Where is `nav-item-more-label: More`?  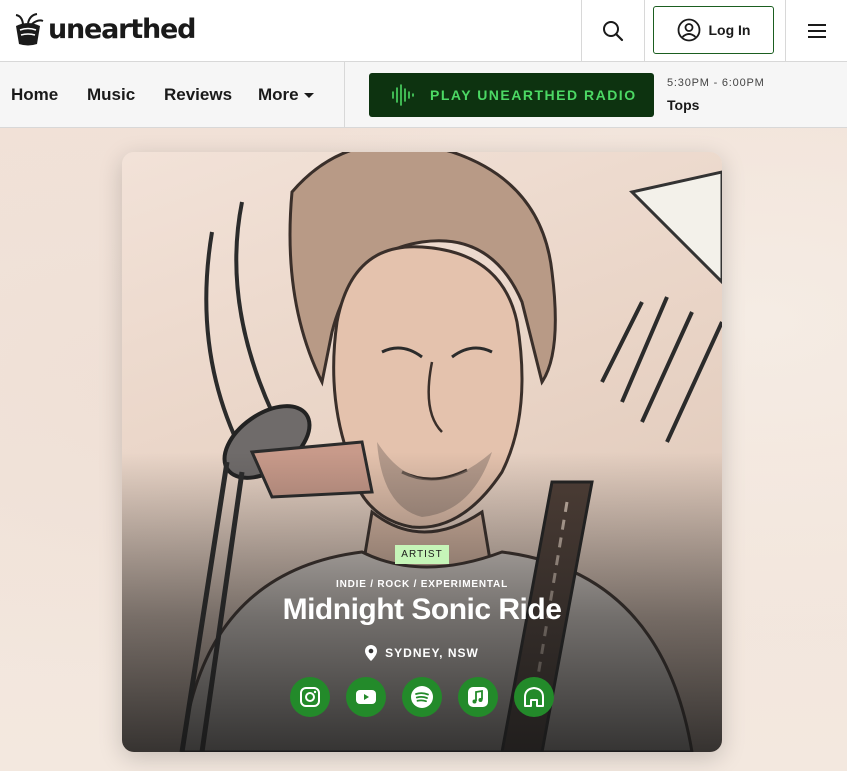
nav-item-more-label: More is located at coordinates (278, 94).